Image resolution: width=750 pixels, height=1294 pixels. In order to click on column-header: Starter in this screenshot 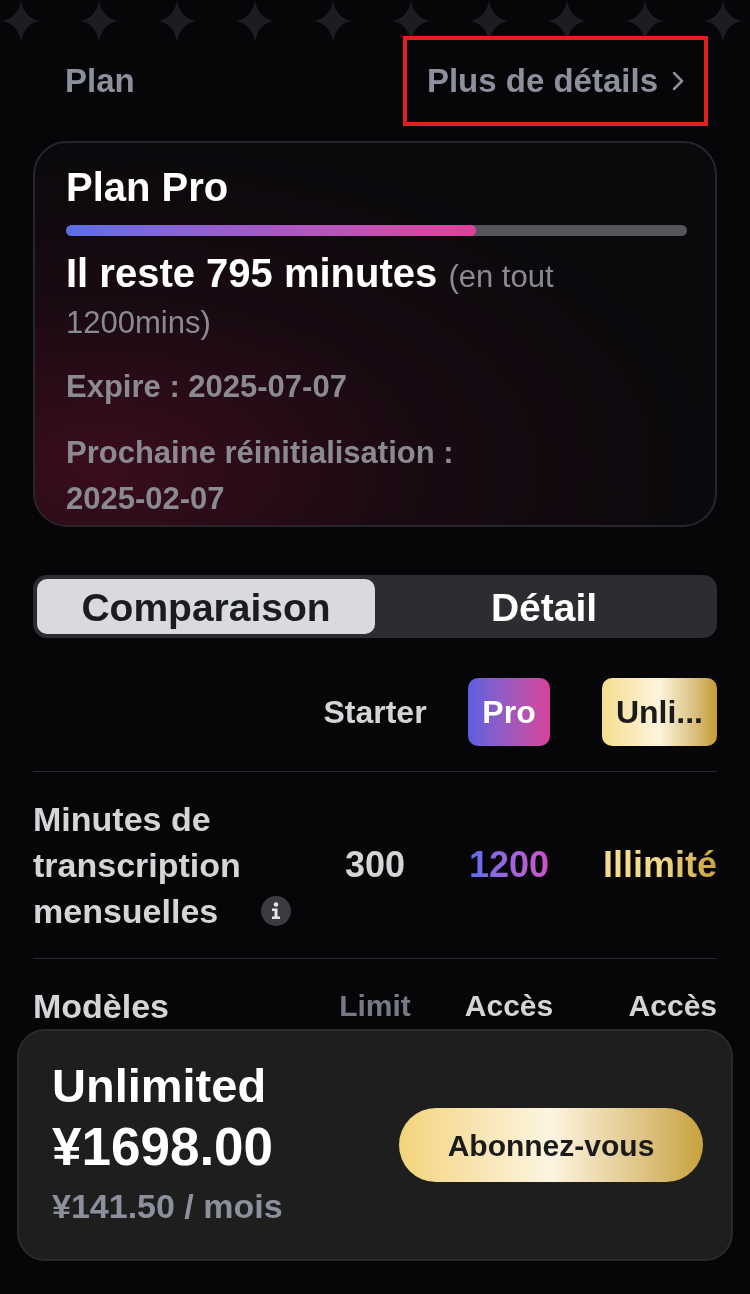, I will do `click(375, 712)`.